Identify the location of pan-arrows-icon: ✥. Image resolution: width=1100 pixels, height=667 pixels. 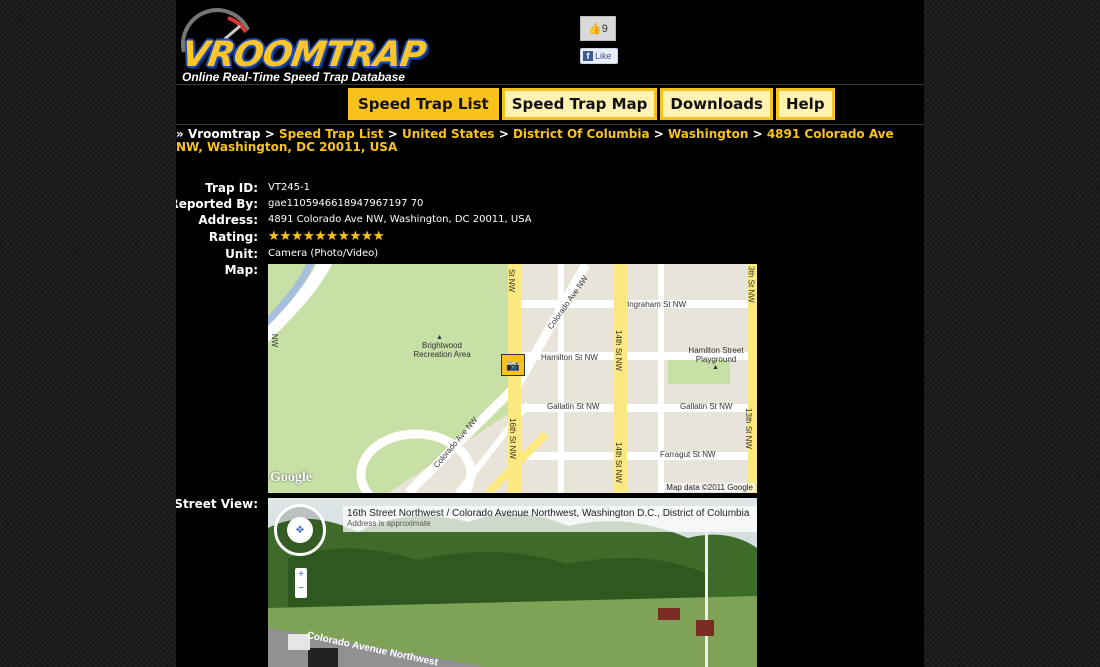
(300, 530).